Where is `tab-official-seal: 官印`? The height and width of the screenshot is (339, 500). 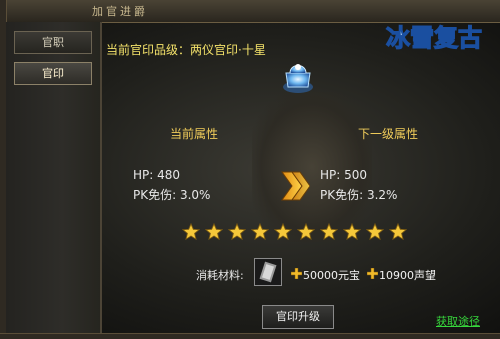 tab-official-seal: 官印 is located at coordinates (53, 73).